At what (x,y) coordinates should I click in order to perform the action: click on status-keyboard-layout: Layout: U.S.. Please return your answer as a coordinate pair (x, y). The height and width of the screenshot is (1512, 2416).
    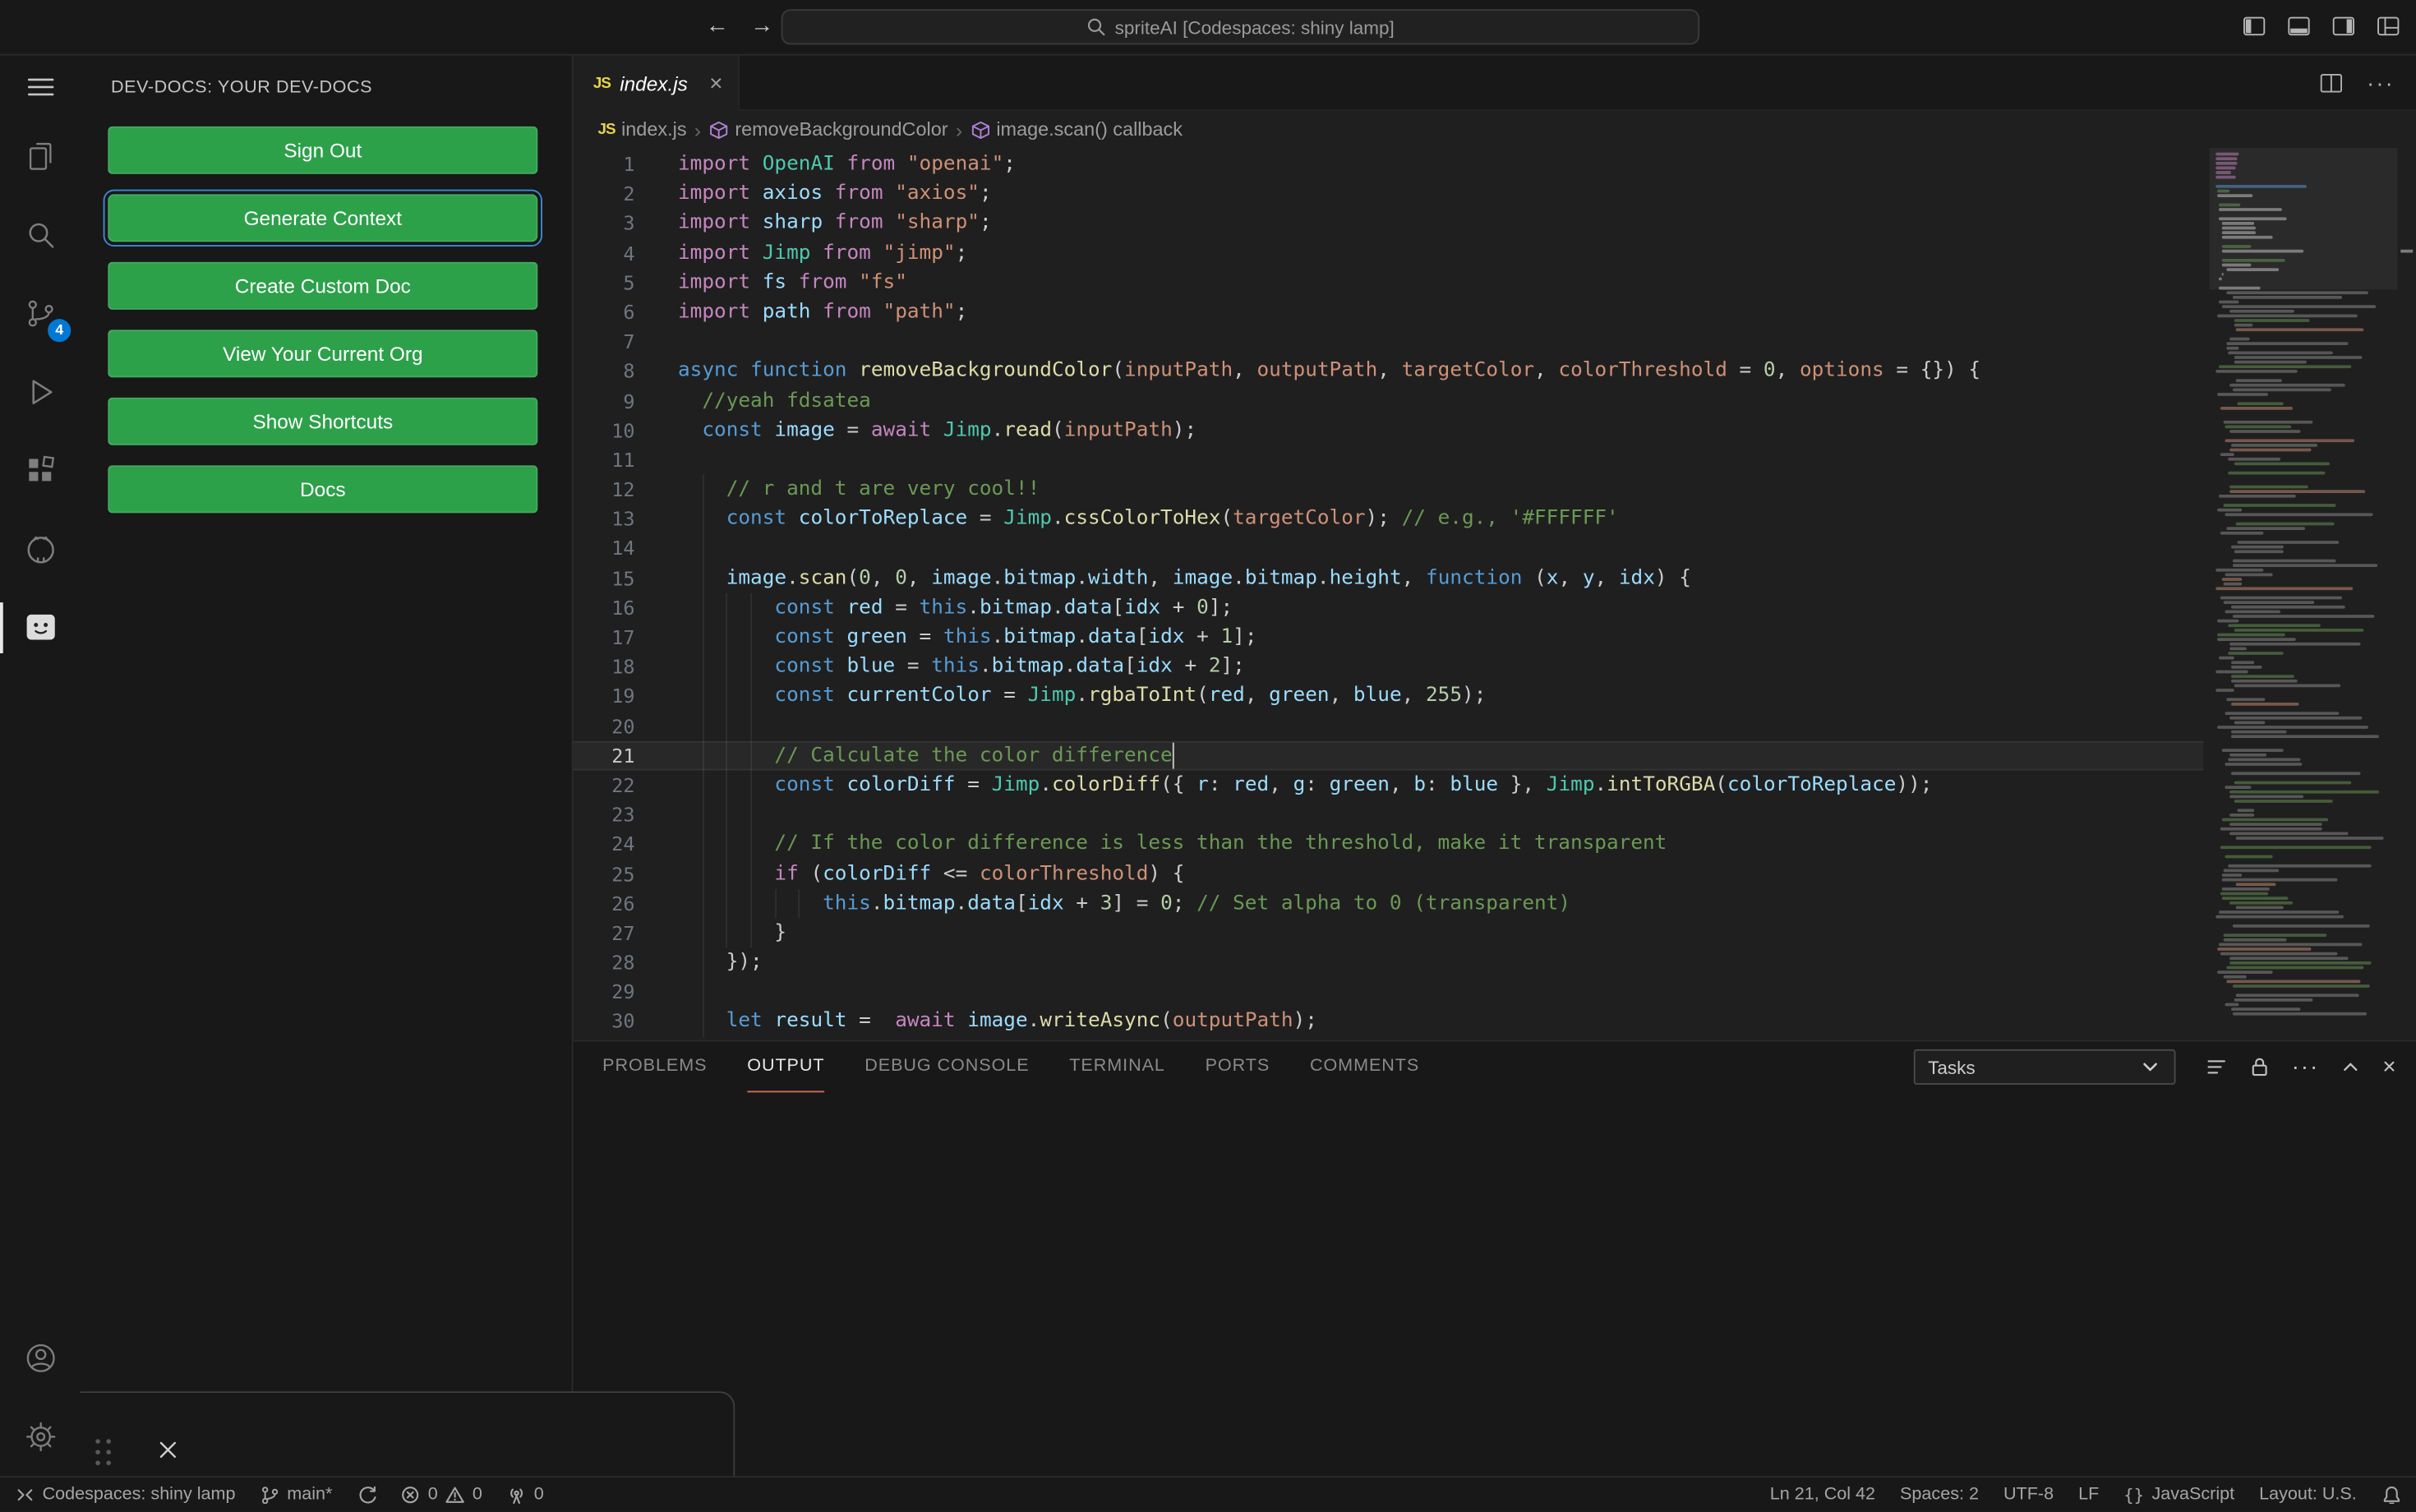
    Looking at the image, I should click on (2308, 1495).